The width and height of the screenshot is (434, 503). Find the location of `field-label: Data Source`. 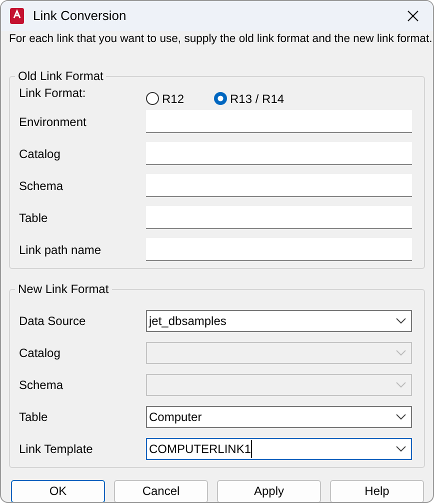

field-label: Data Source is located at coordinates (53, 321).